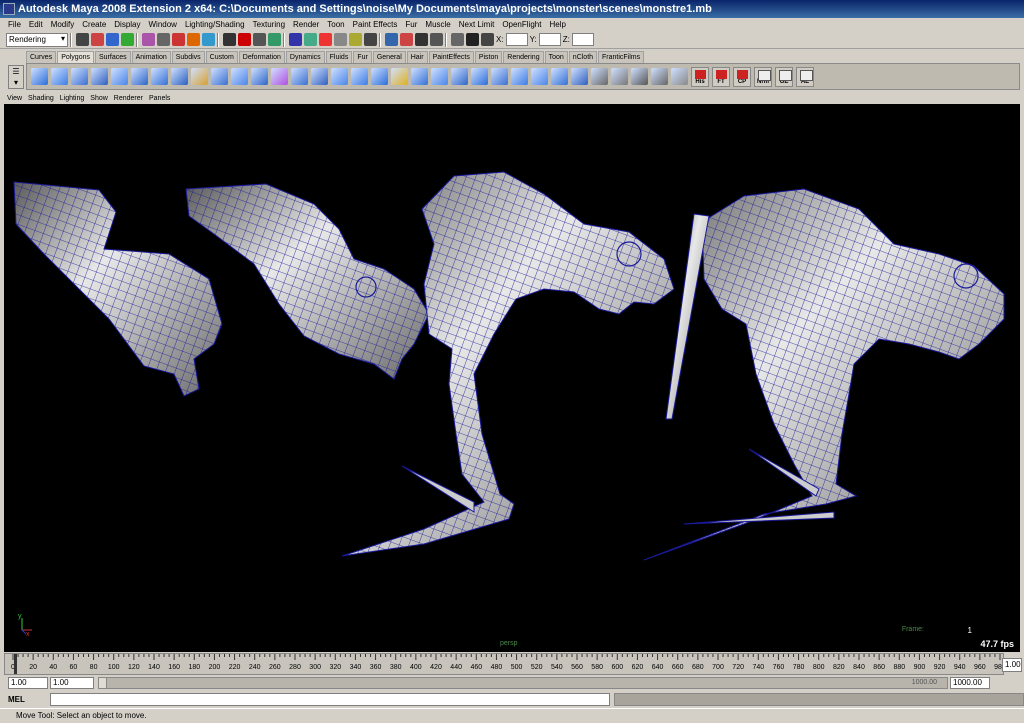 This screenshot has width=1024, height=723. Describe the element at coordinates (512, 39) in the screenshot. I see `x-field: X:` at that location.